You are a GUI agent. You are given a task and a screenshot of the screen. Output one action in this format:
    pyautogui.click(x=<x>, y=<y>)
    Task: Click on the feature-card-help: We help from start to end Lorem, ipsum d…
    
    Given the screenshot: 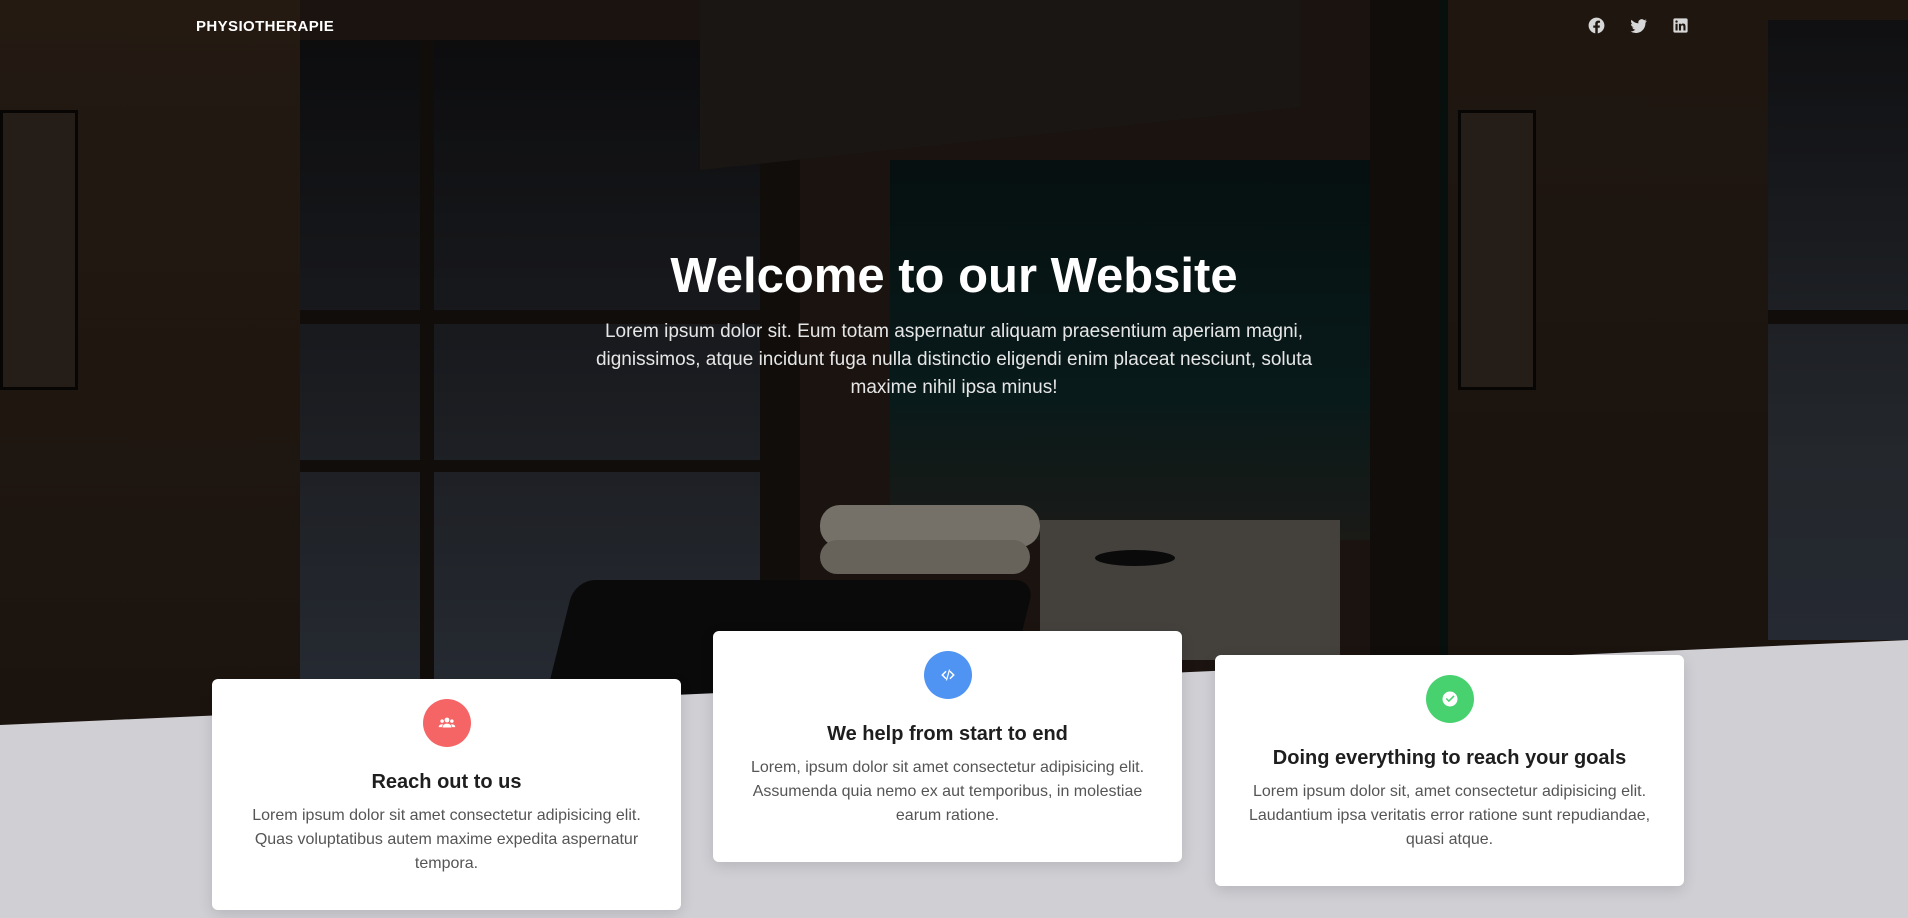 What is the action you would take?
    pyautogui.click(x=947, y=746)
    